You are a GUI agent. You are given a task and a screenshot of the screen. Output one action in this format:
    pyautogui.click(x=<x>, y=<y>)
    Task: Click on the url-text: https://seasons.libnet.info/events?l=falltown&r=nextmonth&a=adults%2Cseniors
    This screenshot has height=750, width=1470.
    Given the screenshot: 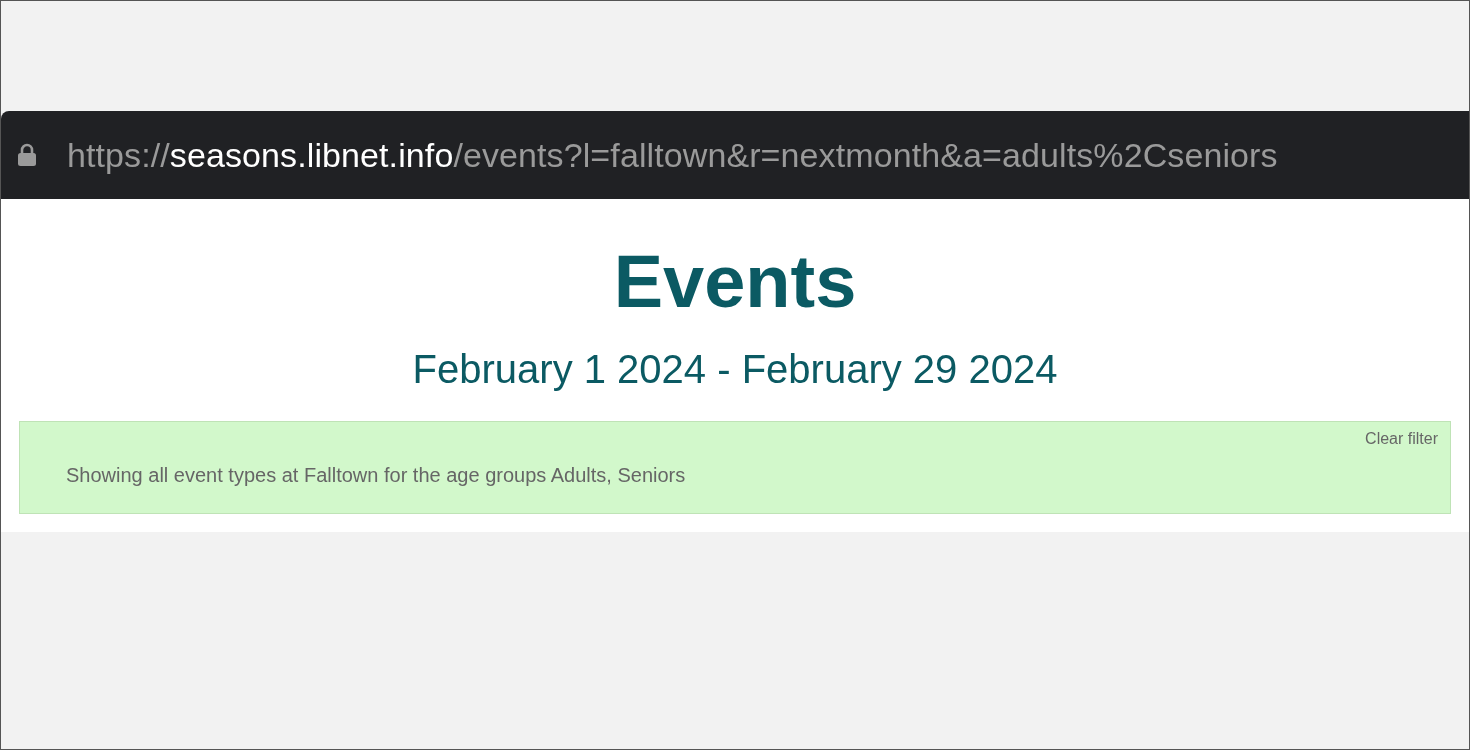 What is the action you would take?
    pyautogui.click(x=672, y=155)
    